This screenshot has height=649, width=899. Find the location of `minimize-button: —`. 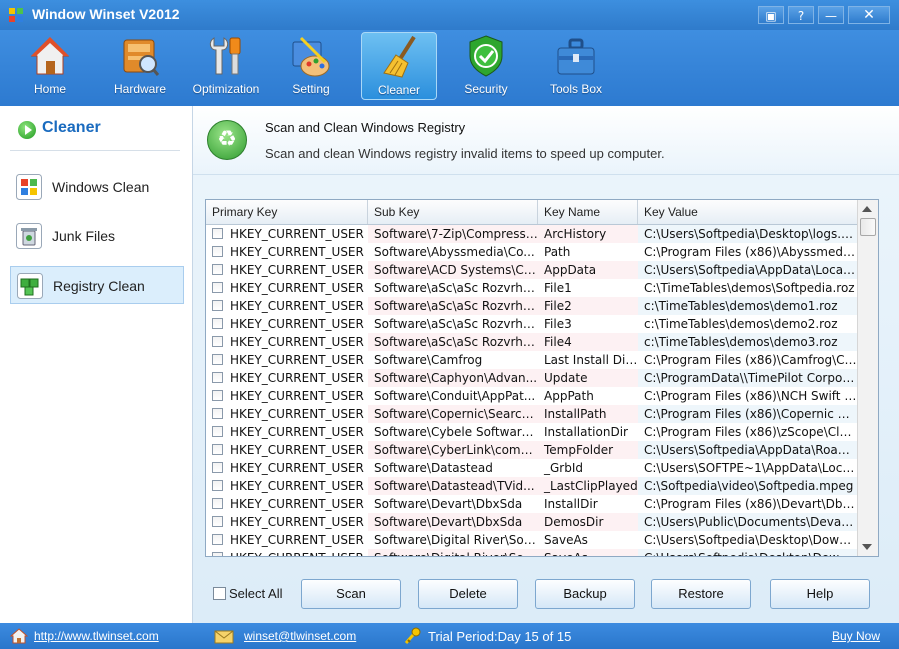

minimize-button: — is located at coordinates (831, 15).